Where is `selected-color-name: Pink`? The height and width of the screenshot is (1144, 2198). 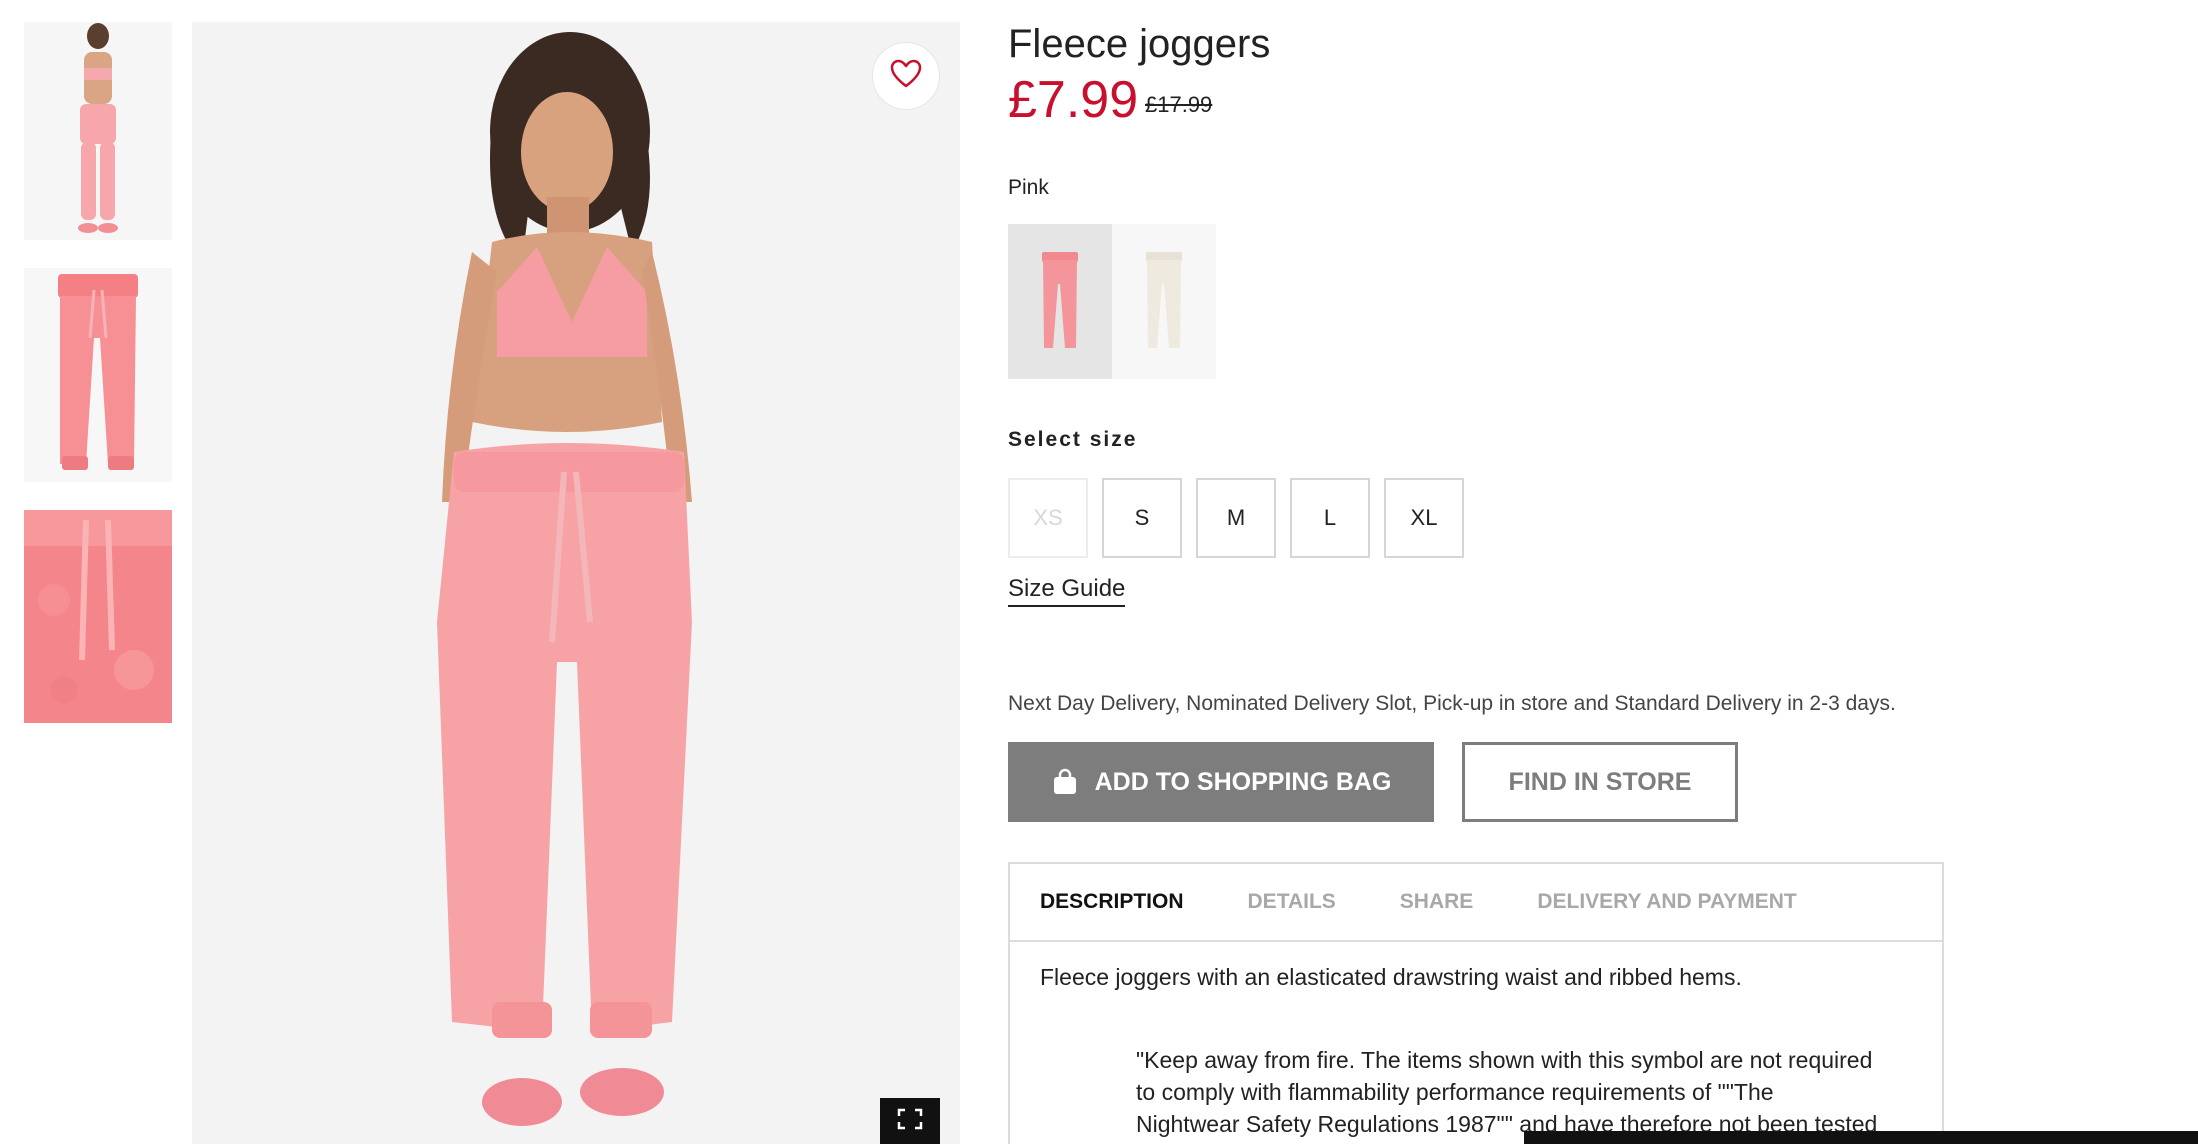 selected-color-name: Pink is located at coordinates (1028, 187).